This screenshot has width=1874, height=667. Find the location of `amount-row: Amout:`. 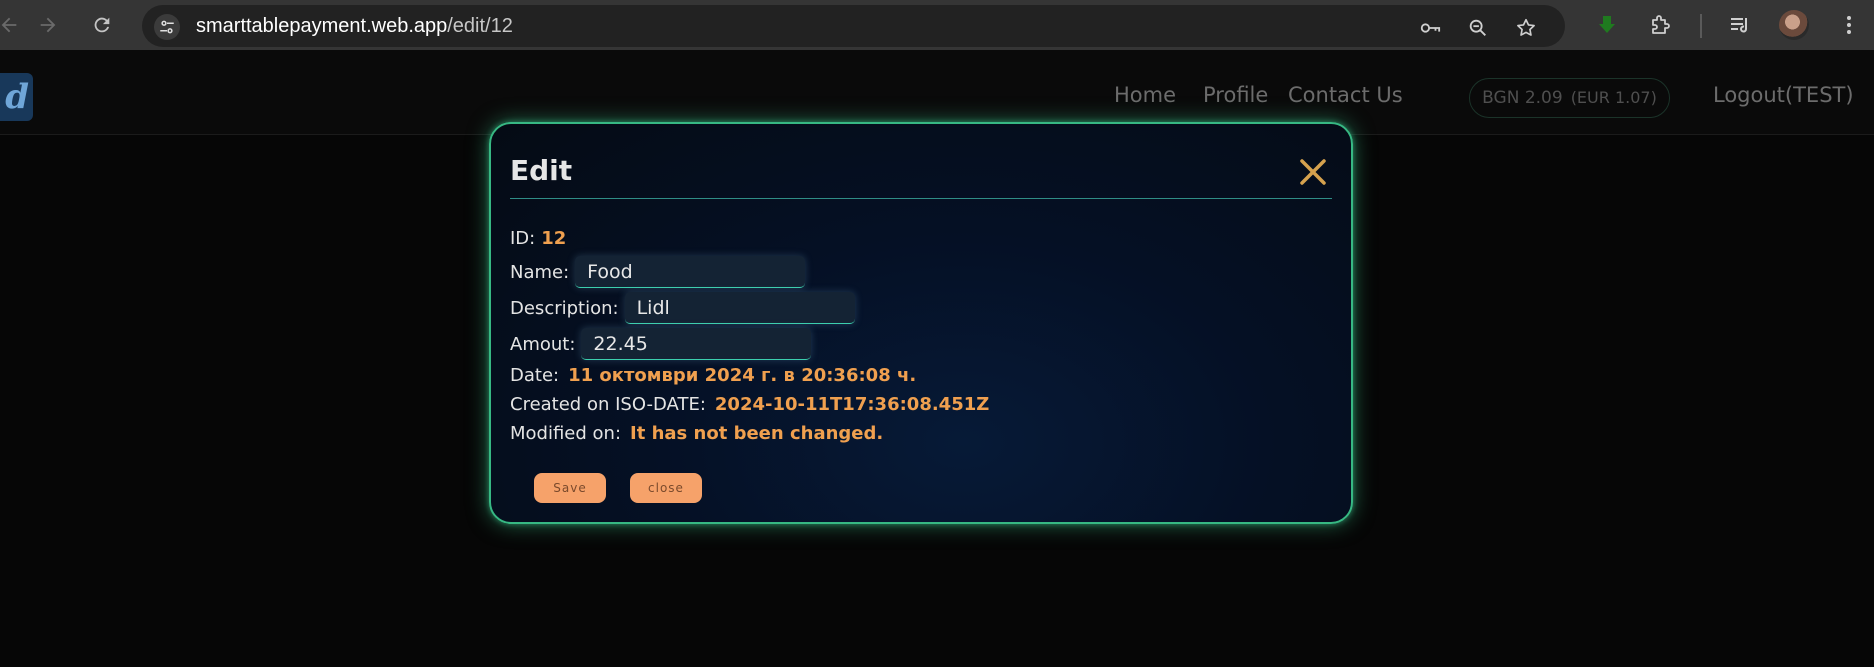

amount-row: Amout: is located at coordinates (661, 344).